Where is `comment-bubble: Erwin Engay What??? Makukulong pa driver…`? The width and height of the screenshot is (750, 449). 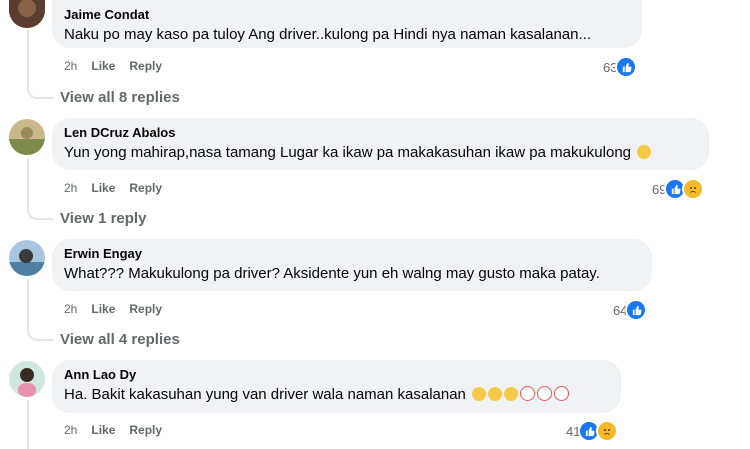 comment-bubble: Erwin Engay What??? Makukulong pa driver… is located at coordinates (352, 265).